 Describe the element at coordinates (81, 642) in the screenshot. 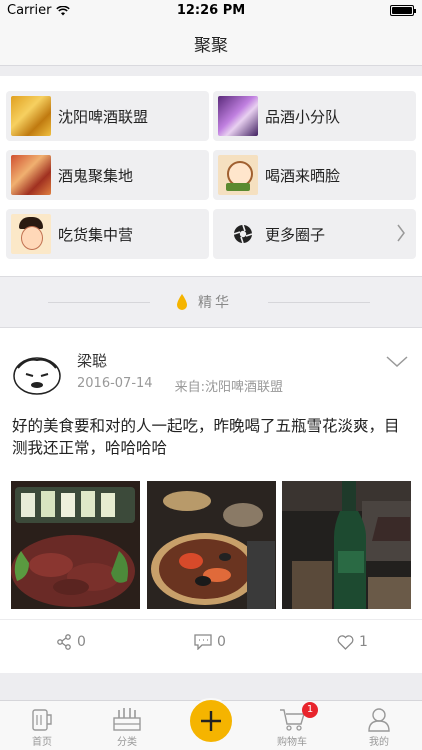

I see `share-count: 0` at that location.